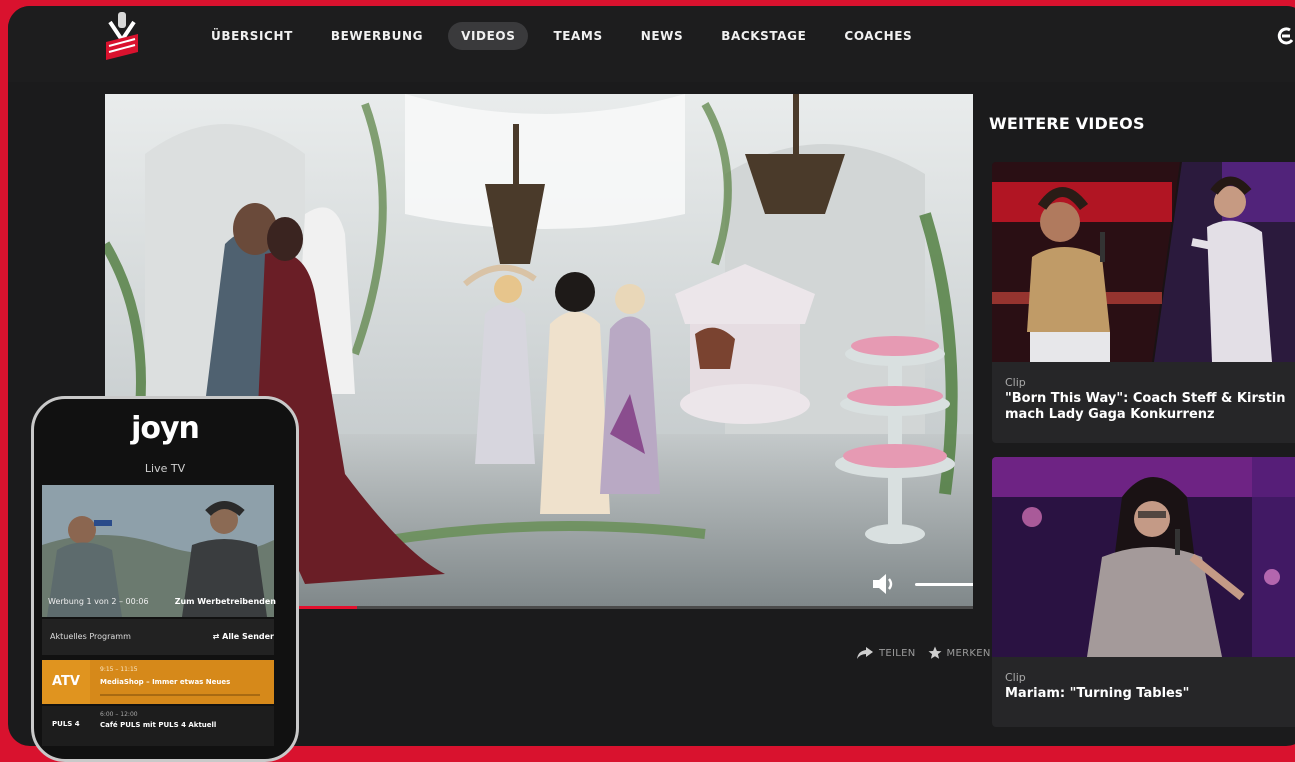  I want to click on save-button: MERKEN, so click(959, 653).